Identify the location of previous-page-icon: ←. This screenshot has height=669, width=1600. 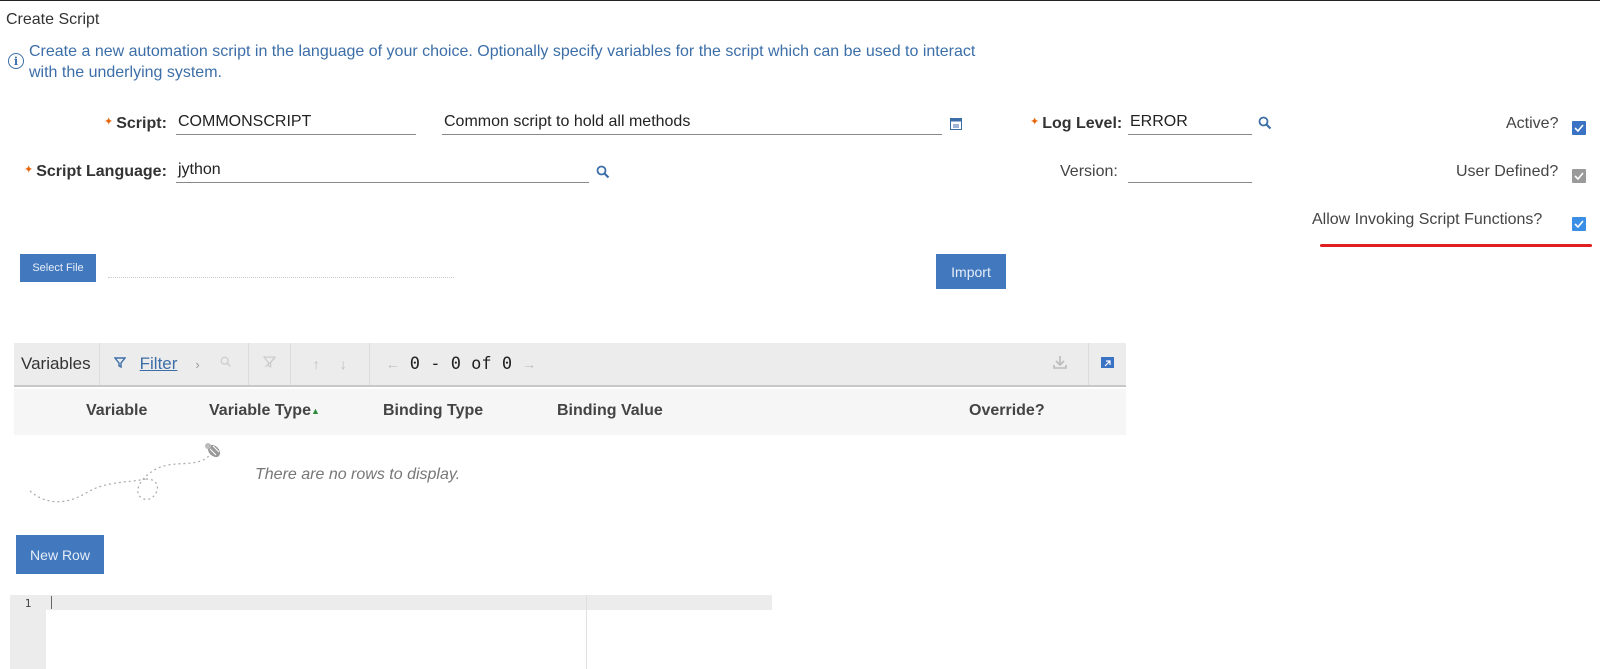
(393, 364).